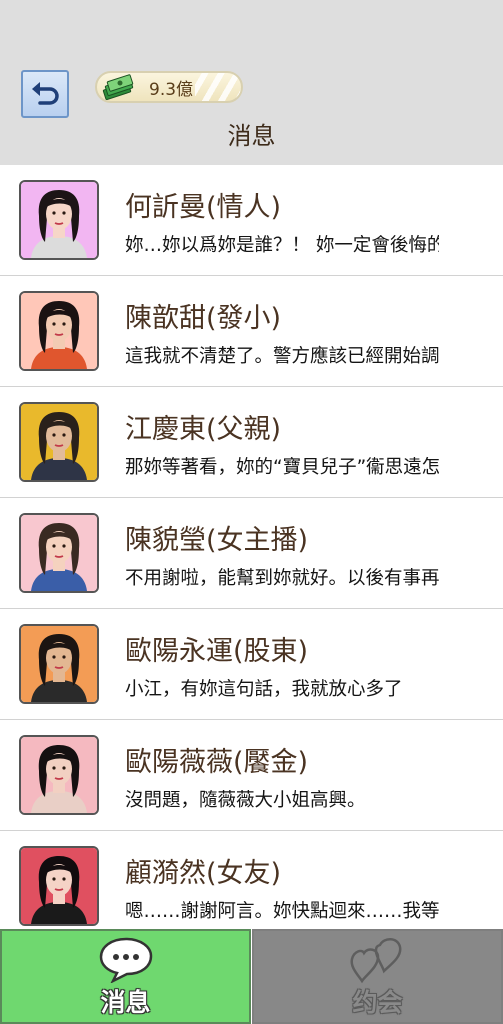  I want to click on tab-dating: 约会, so click(377, 976).